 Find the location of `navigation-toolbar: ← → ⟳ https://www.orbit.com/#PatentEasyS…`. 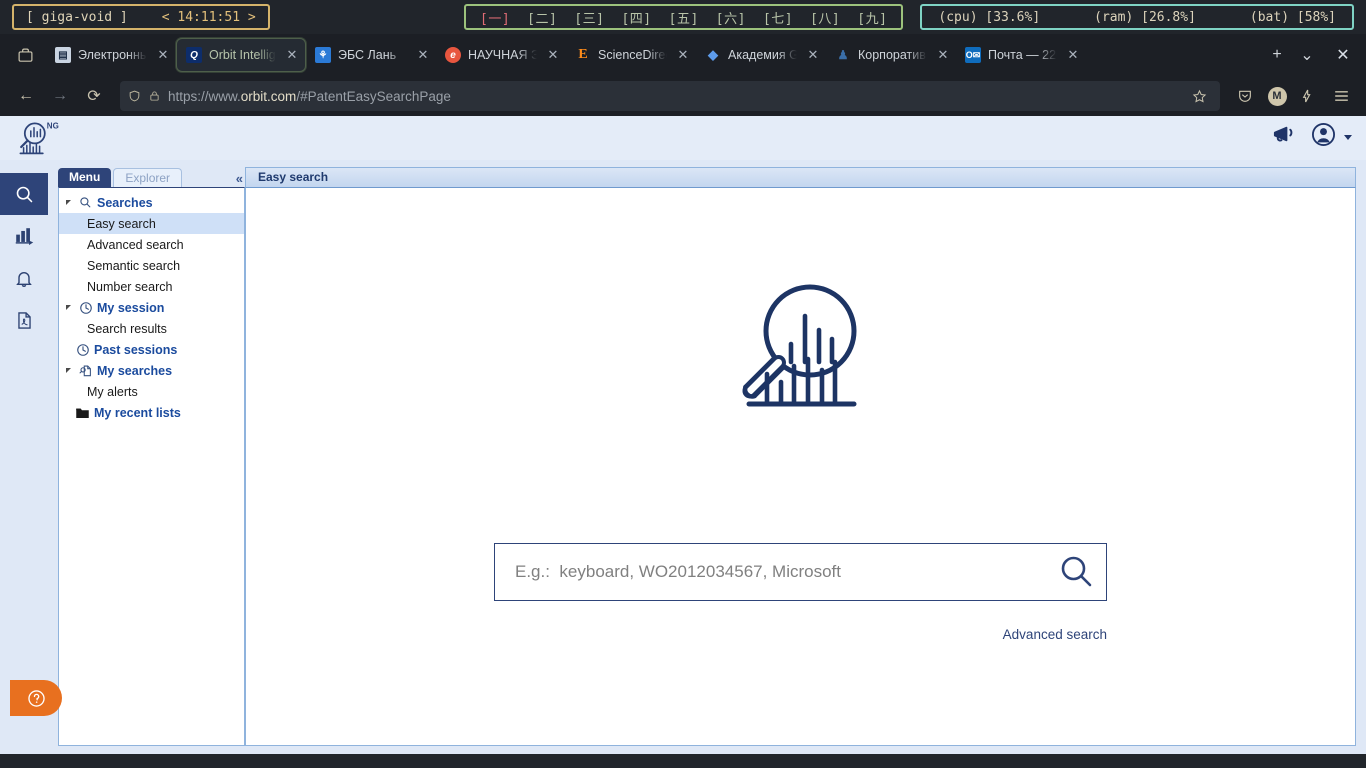

navigation-toolbar: ← → ⟳ https://www.orbit.com/#PatentEasyS… is located at coordinates (683, 96).